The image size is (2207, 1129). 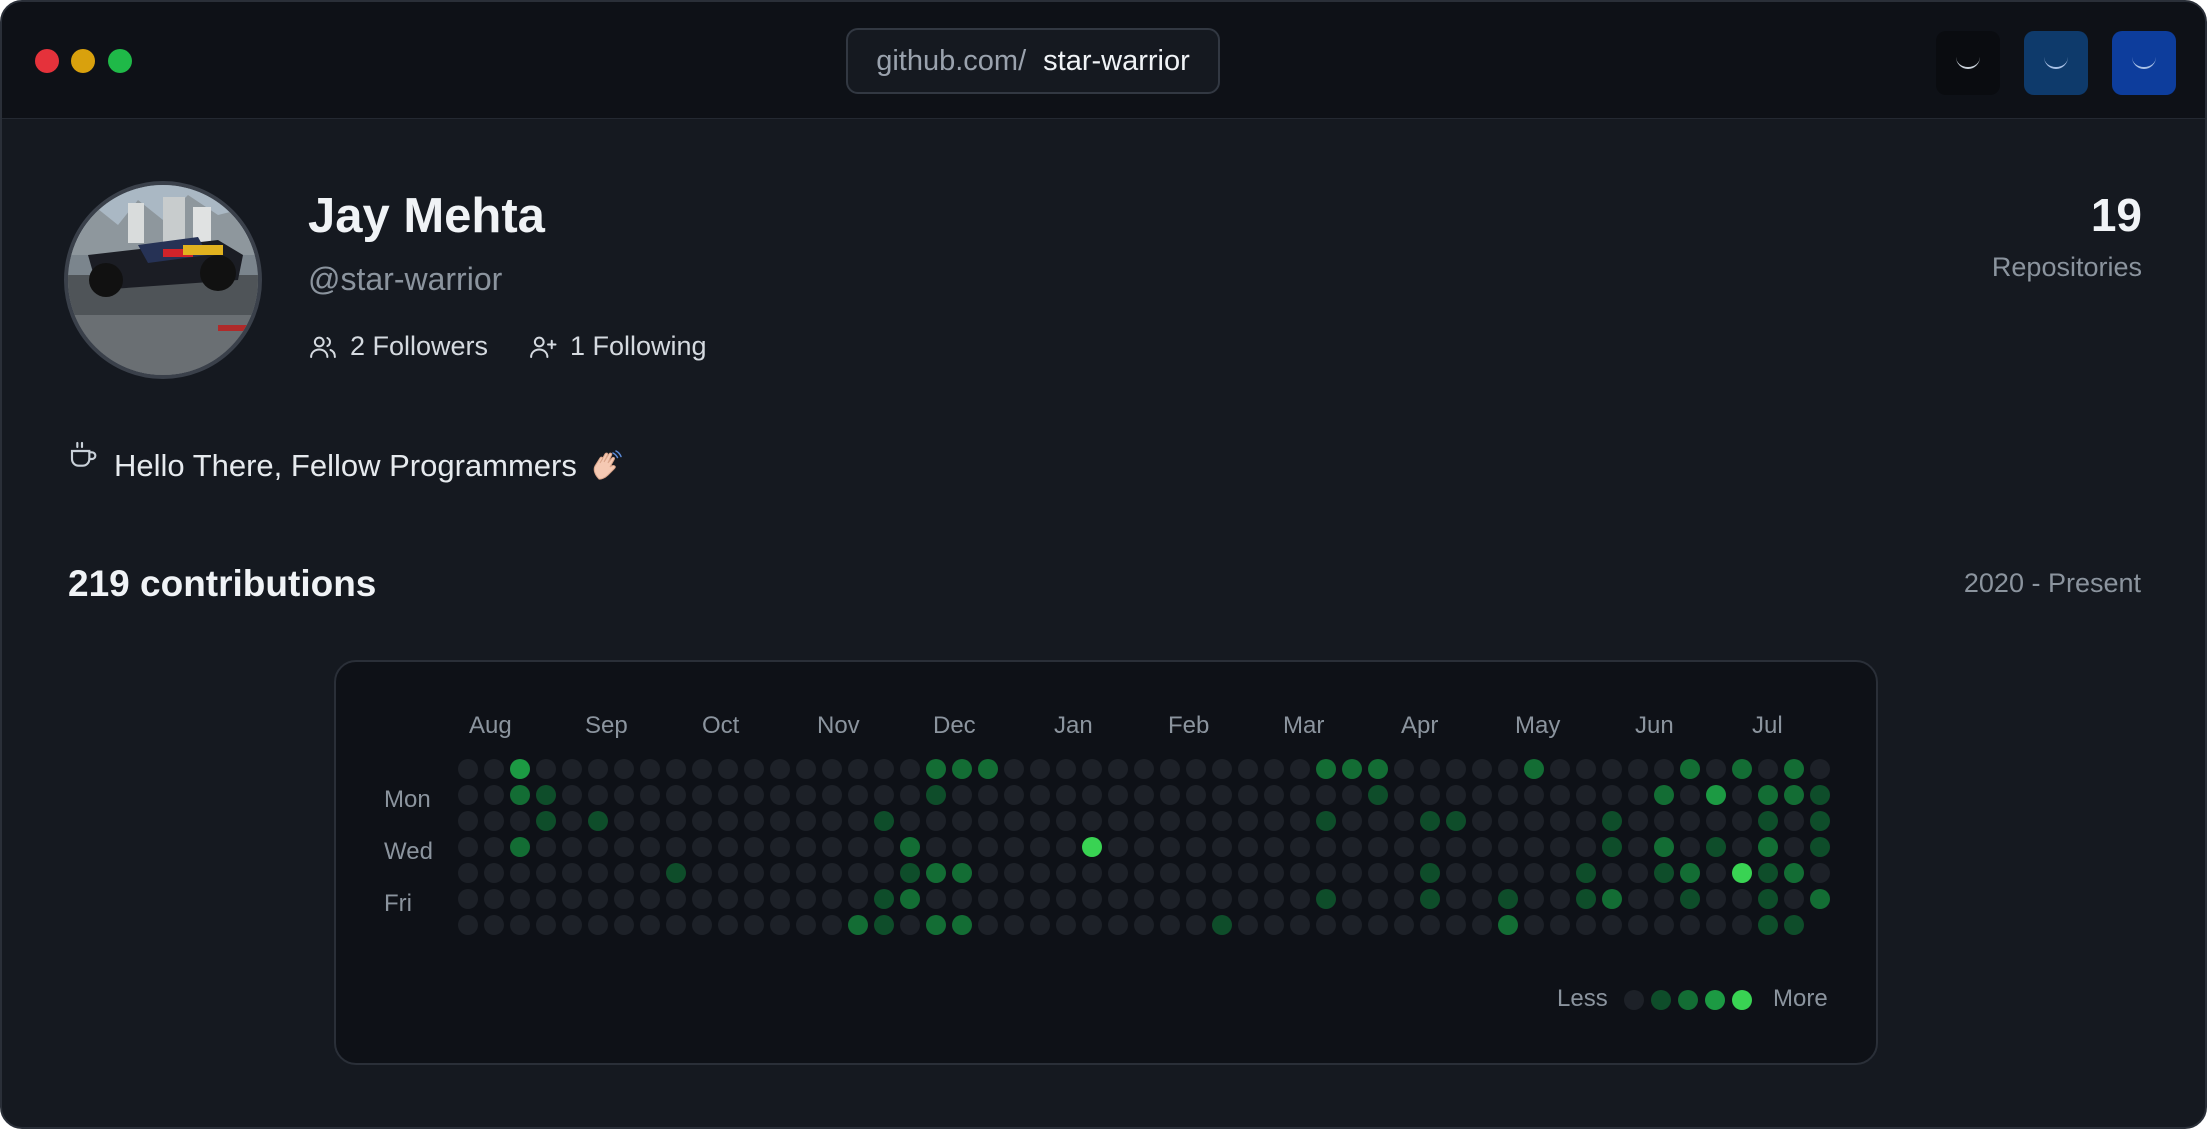 What do you see at coordinates (1116, 60) in the screenshot?
I see `url-path: star-warrior` at bounding box center [1116, 60].